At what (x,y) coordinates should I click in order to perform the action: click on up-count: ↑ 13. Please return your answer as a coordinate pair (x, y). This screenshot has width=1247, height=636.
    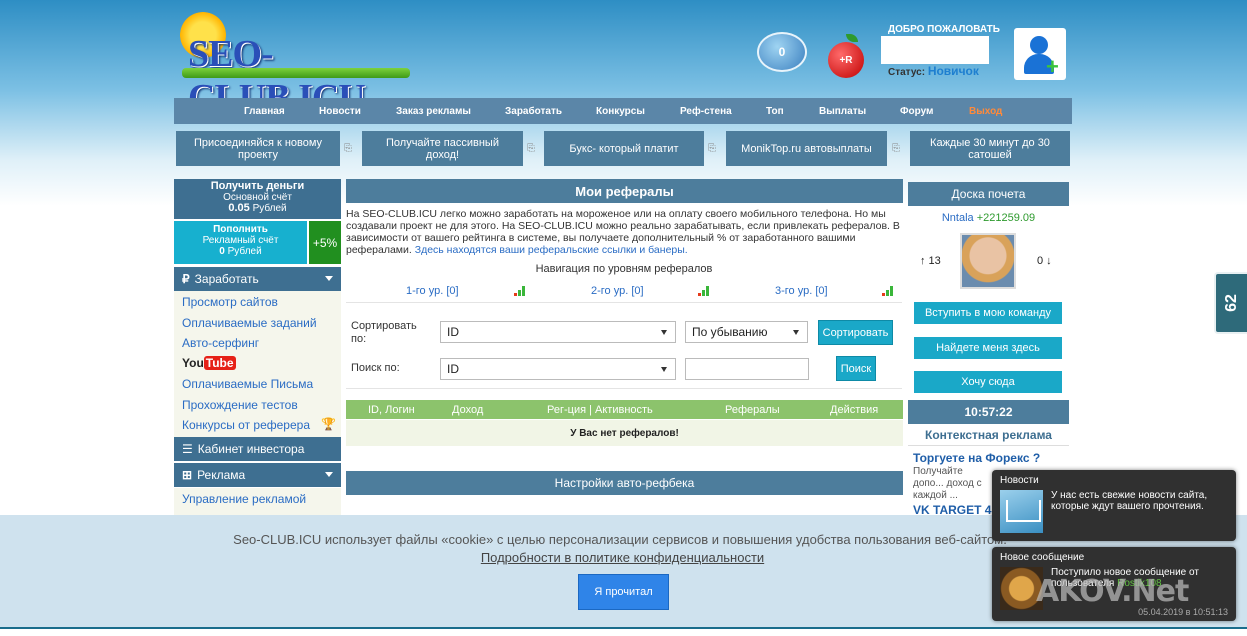
    Looking at the image, I should click on (930, 261).